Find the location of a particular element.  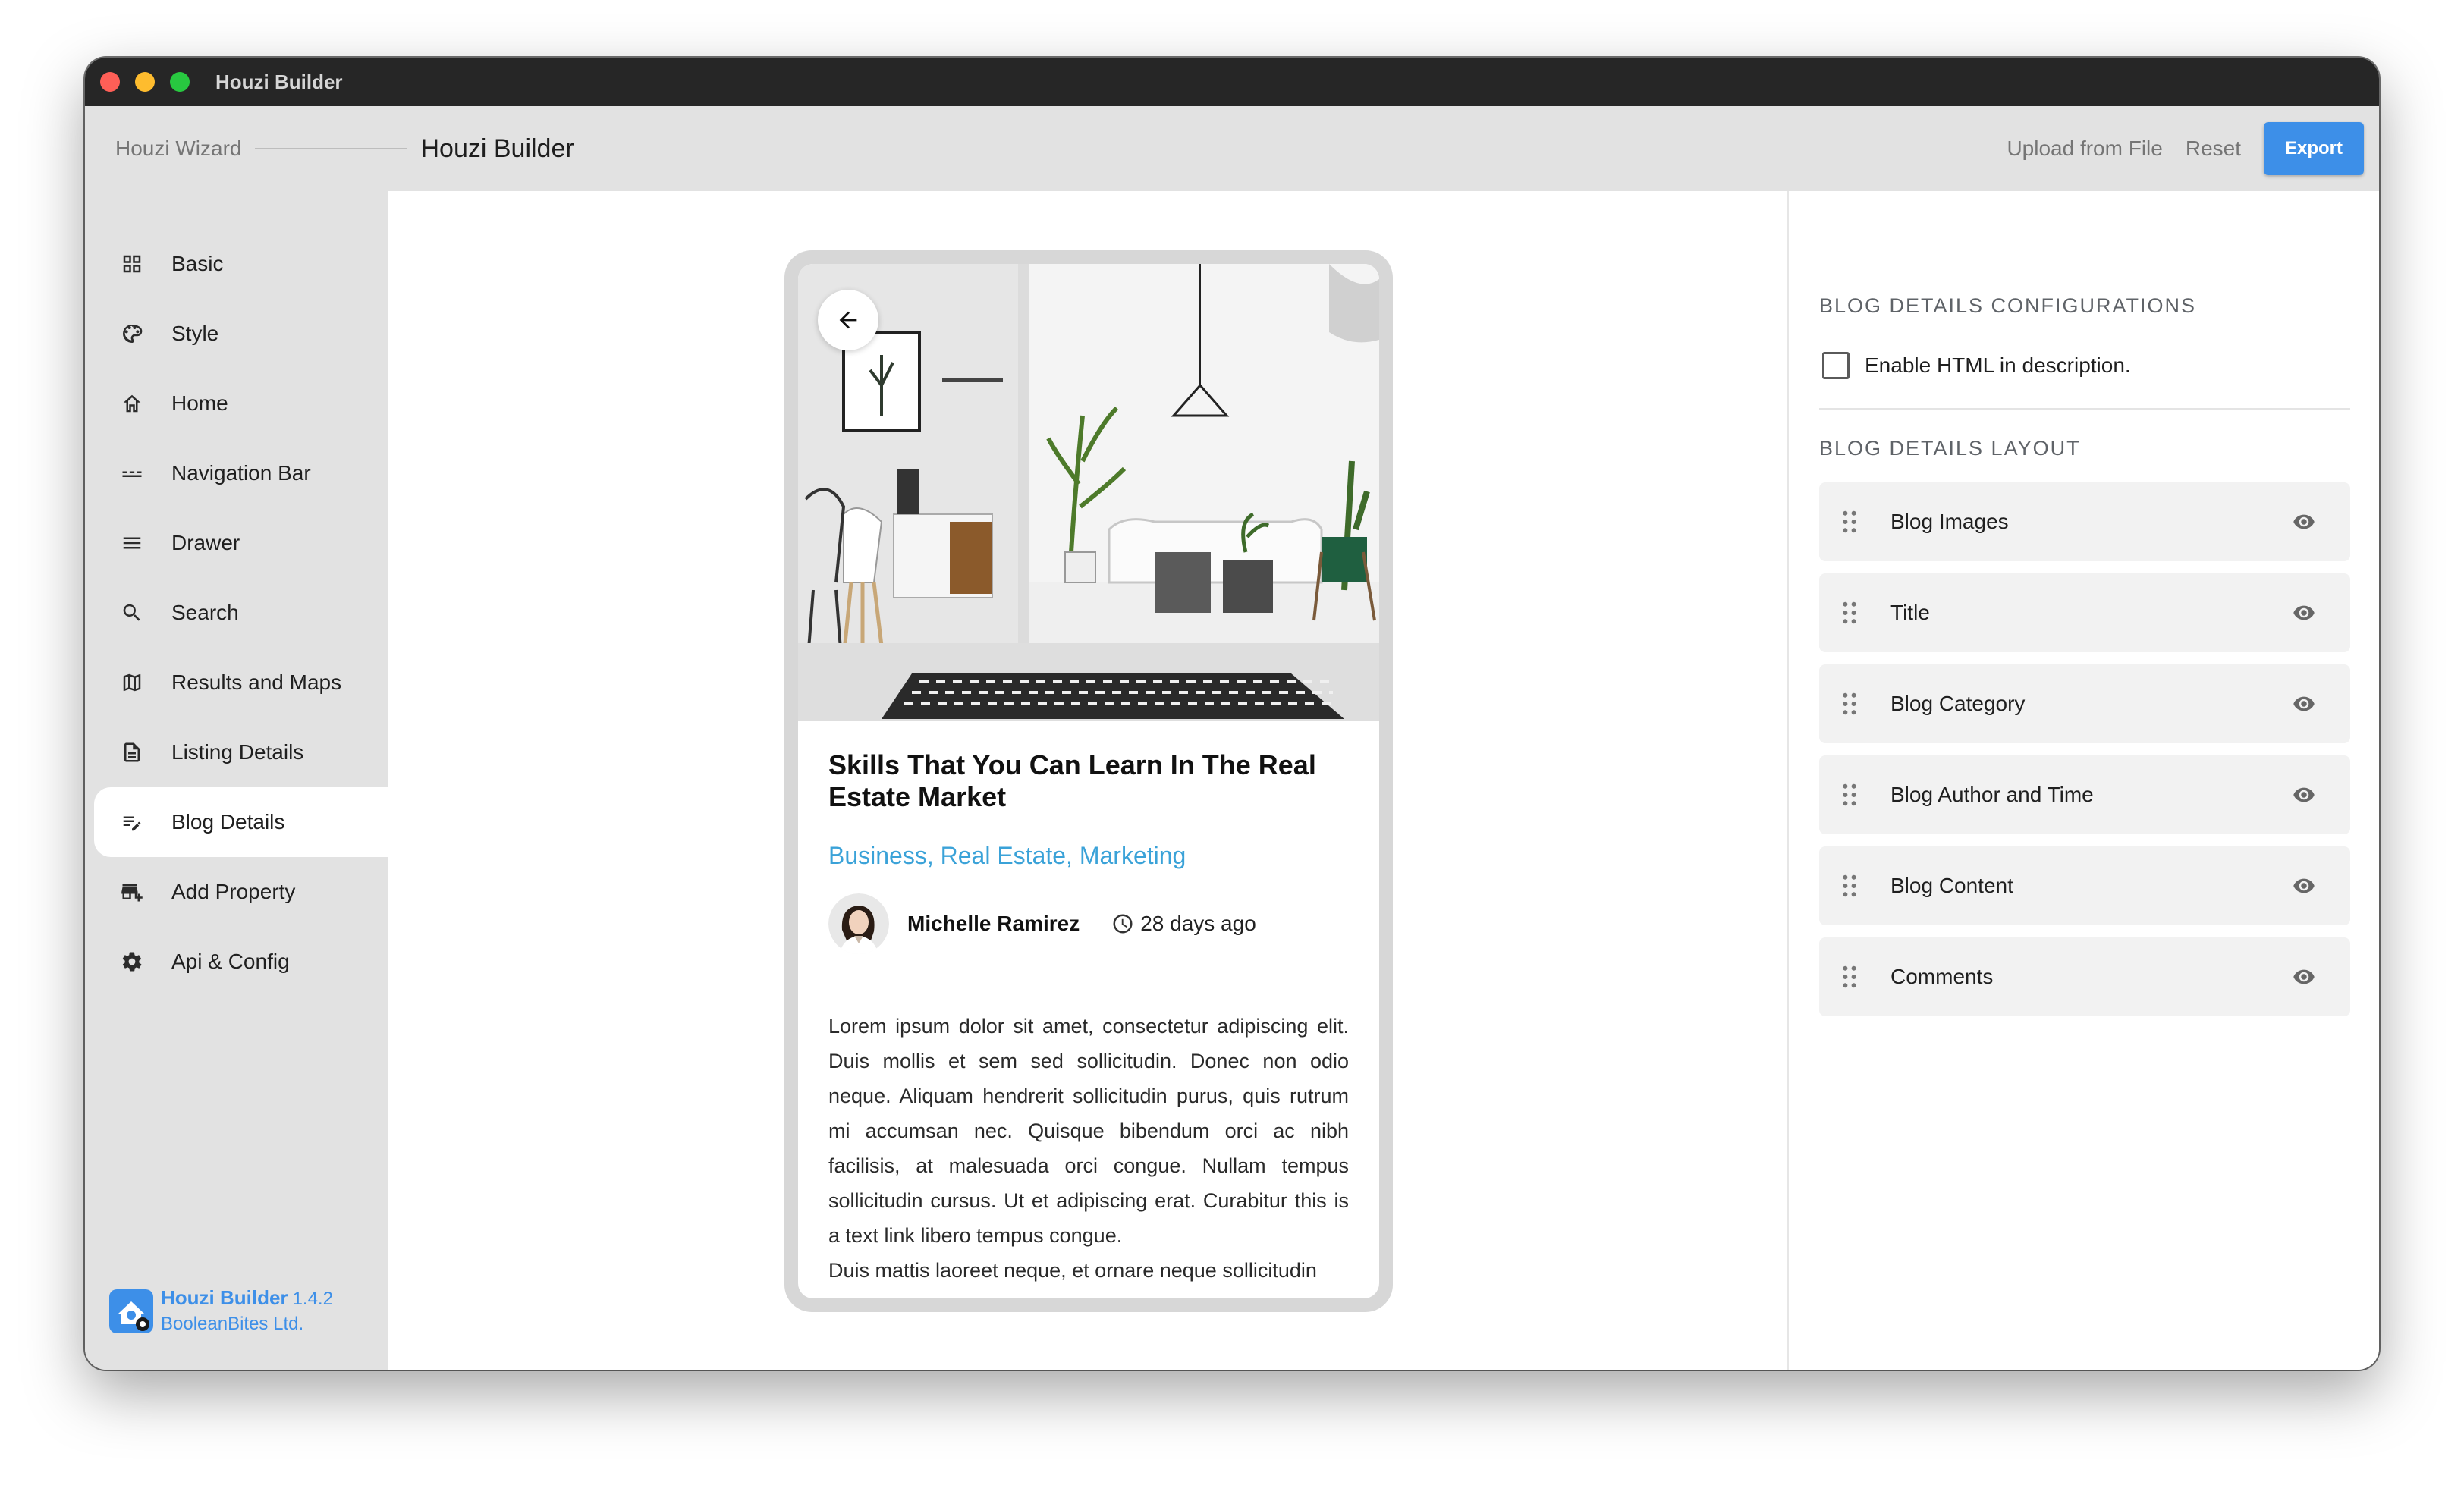

layout-item-blog-author-and-time: Blog Author and Time is located at coordinates (2084, 794).